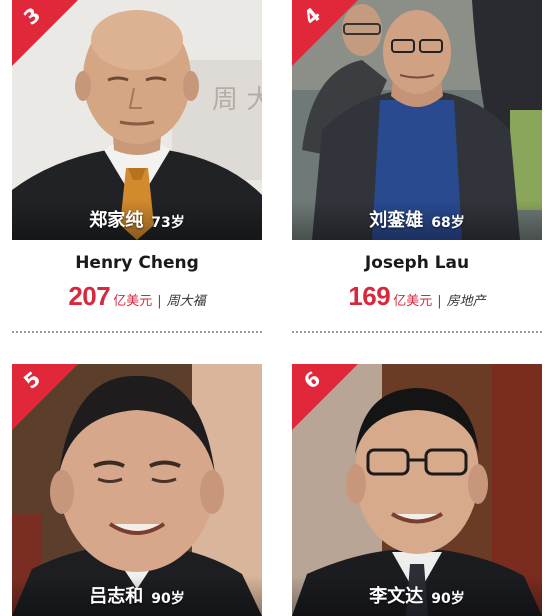  I want to click on english-name: Henry Cheng, so click(137, 263).